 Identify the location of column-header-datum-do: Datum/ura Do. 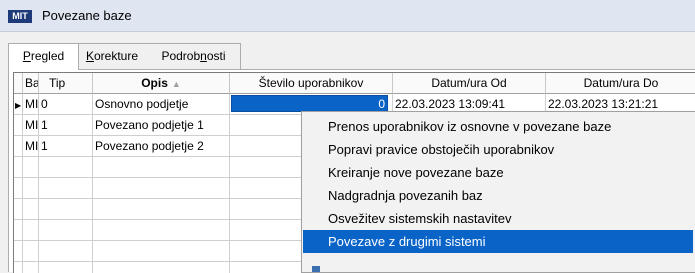
(620, 83).